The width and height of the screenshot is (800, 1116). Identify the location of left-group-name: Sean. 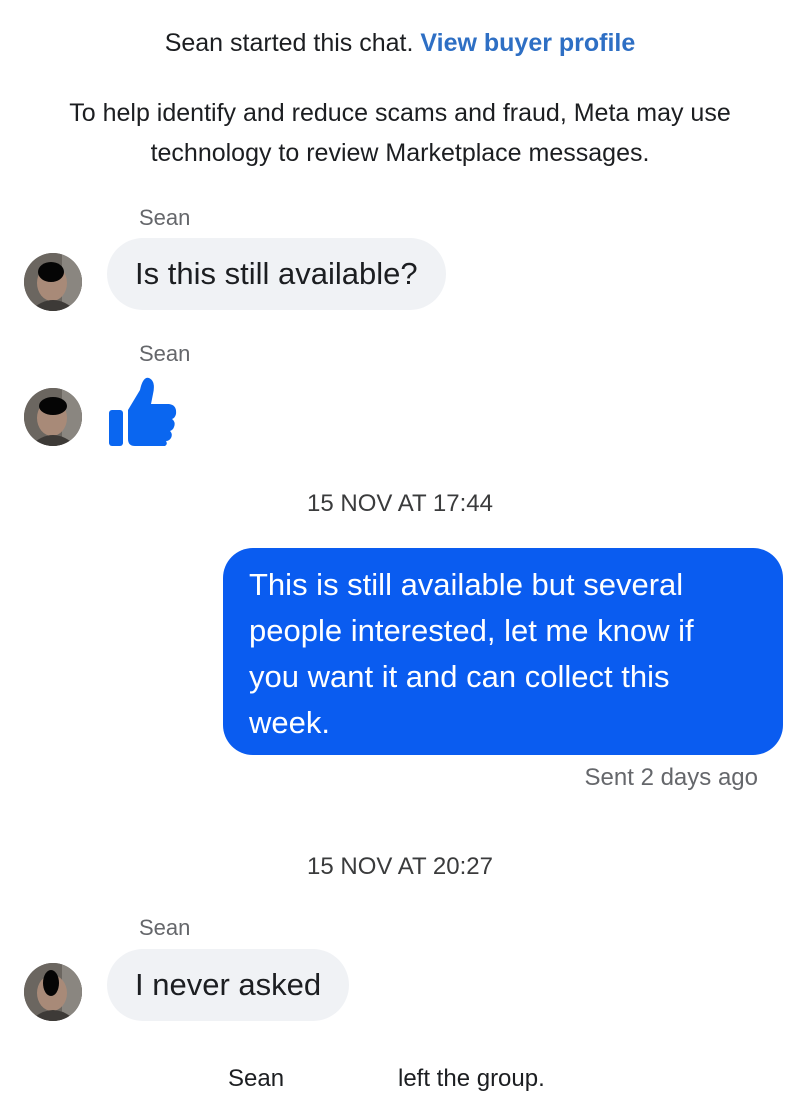
(256, 1078).